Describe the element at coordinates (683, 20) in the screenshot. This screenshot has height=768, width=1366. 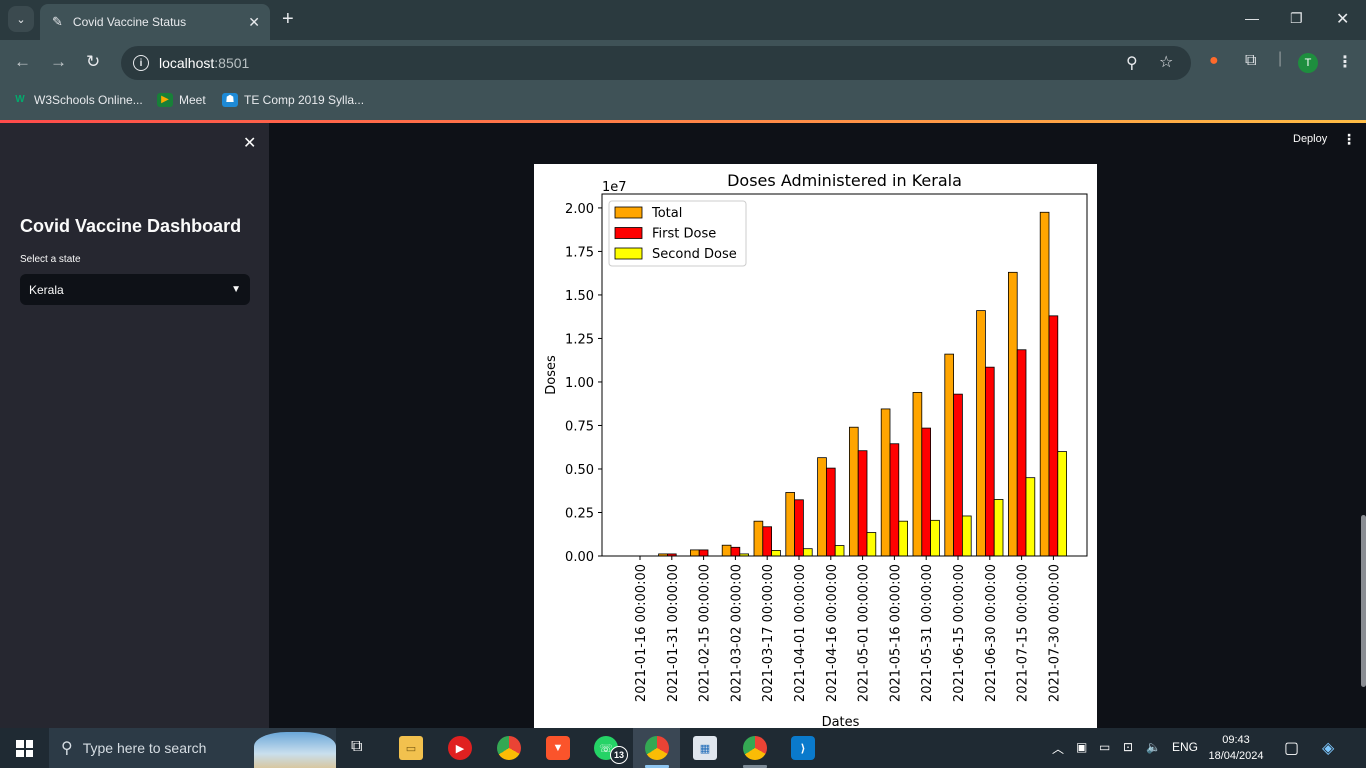
I see `browser-tab-strip: ⌄ ✎ Covid Vaccine Status ✕ + — ❐ ✕` at that location.